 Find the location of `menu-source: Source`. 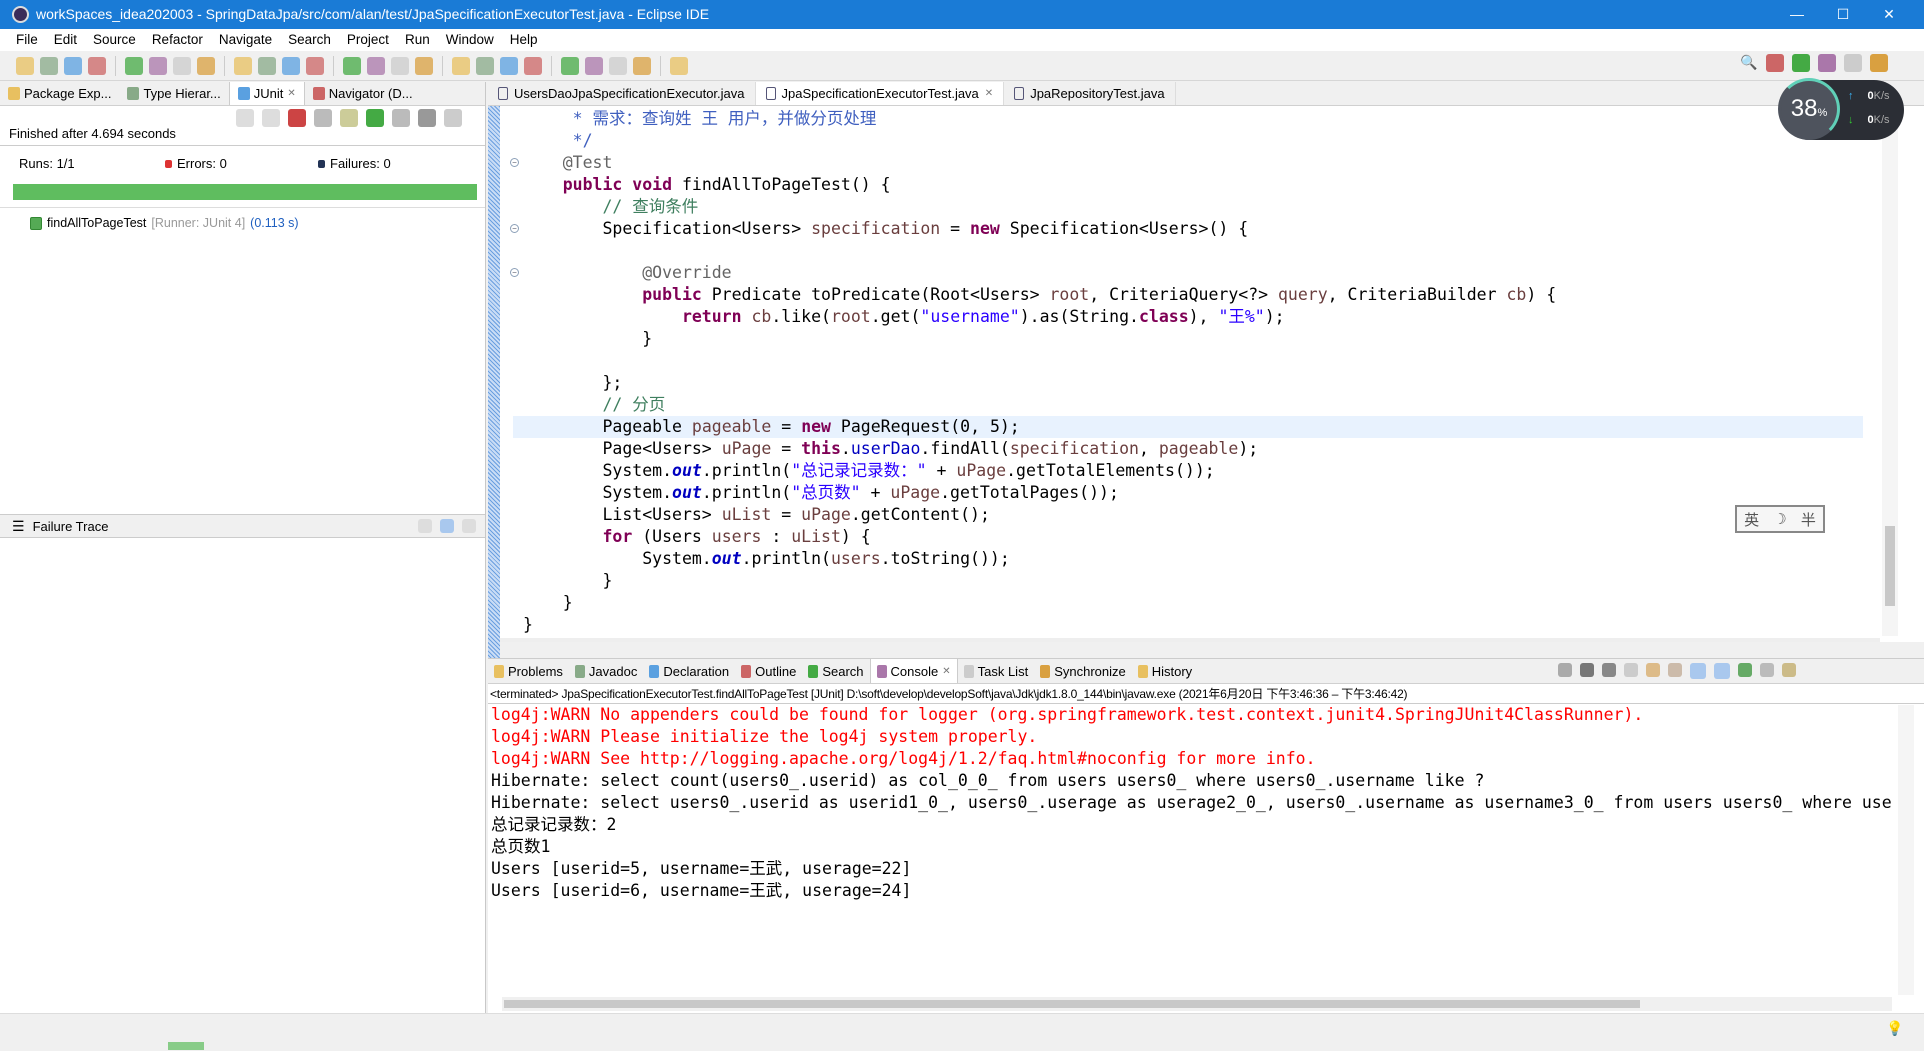

menu-source: Source is located at coordinates (114, 40).